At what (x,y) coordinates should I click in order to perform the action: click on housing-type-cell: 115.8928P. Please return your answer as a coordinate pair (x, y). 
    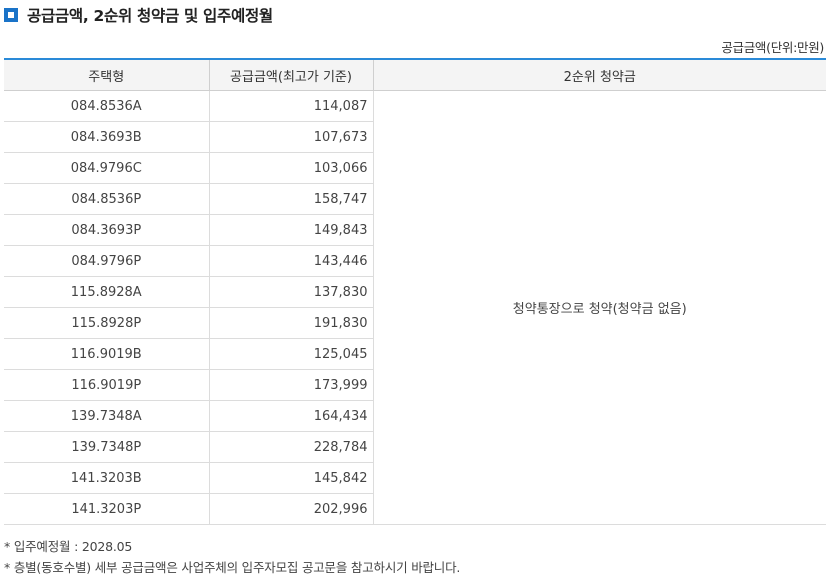
    Looking at the image, I should click on (106, 323).